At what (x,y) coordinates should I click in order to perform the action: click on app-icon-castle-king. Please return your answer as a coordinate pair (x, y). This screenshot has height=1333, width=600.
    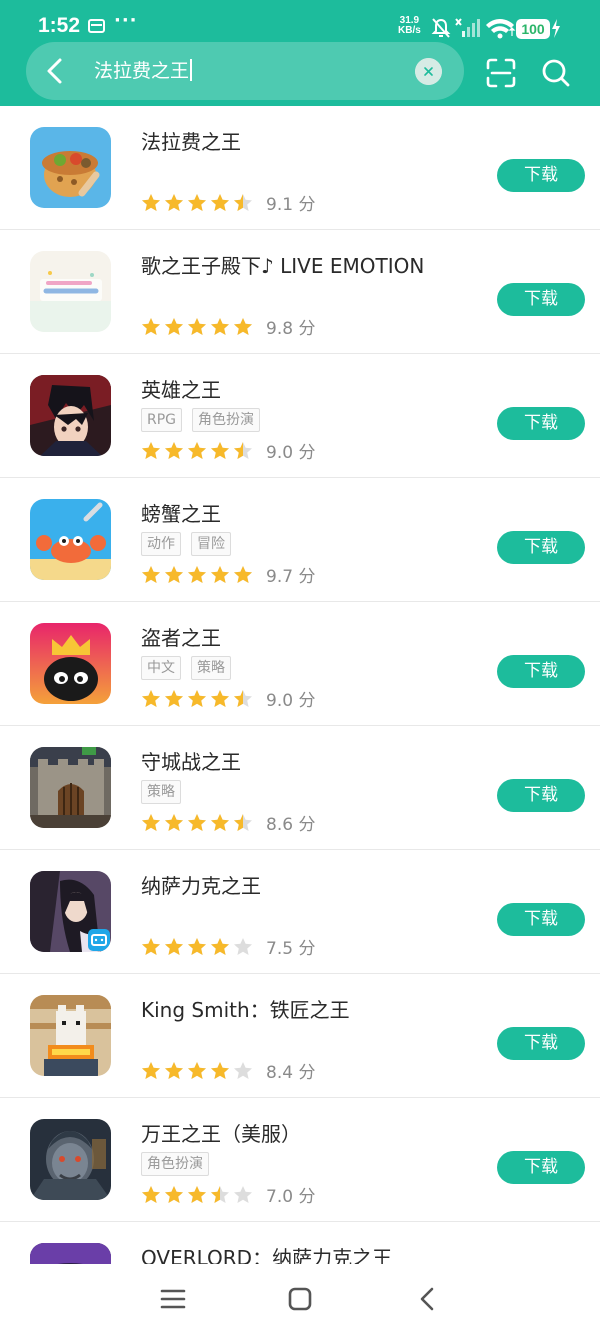
    Looking at the image, I should click on (70, 787).